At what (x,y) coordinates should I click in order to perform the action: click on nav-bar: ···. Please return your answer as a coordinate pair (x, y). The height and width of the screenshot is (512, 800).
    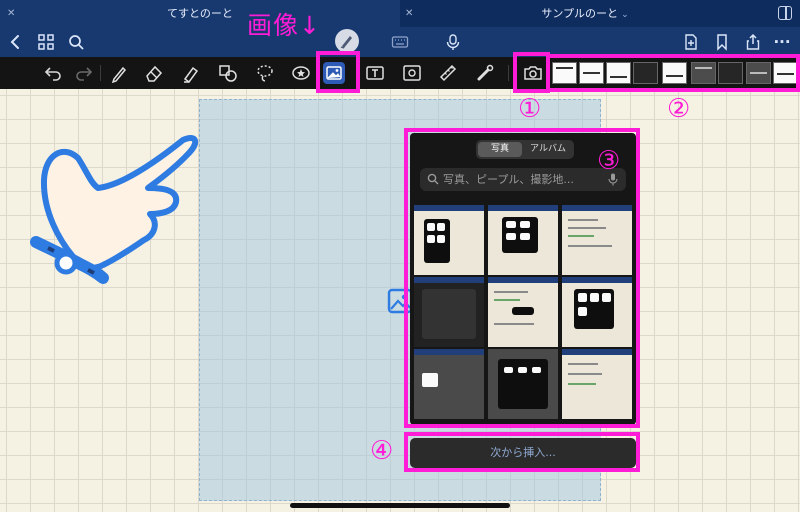
    Looking at the image, I should click on (400, 42).